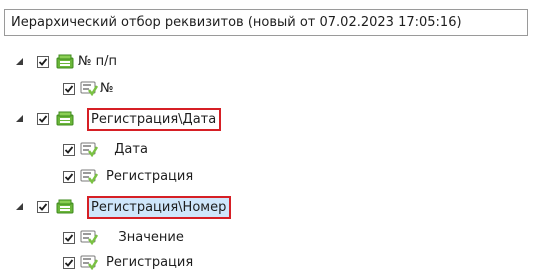  Describe the element at coordinates (267, 90) in the screenshot. I see `tree-field-row: №` at that location.